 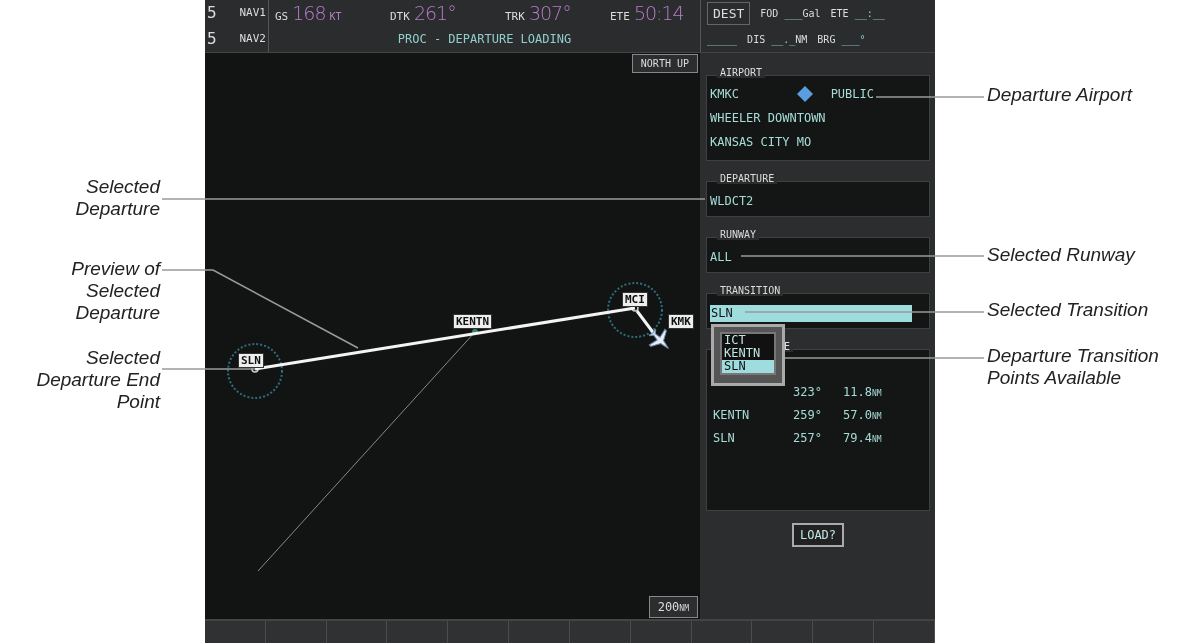 What do you see at coordinates (738, 234) in the screenshot?
I see `box-title: RUNWAY` at bounding box center [738, 234].